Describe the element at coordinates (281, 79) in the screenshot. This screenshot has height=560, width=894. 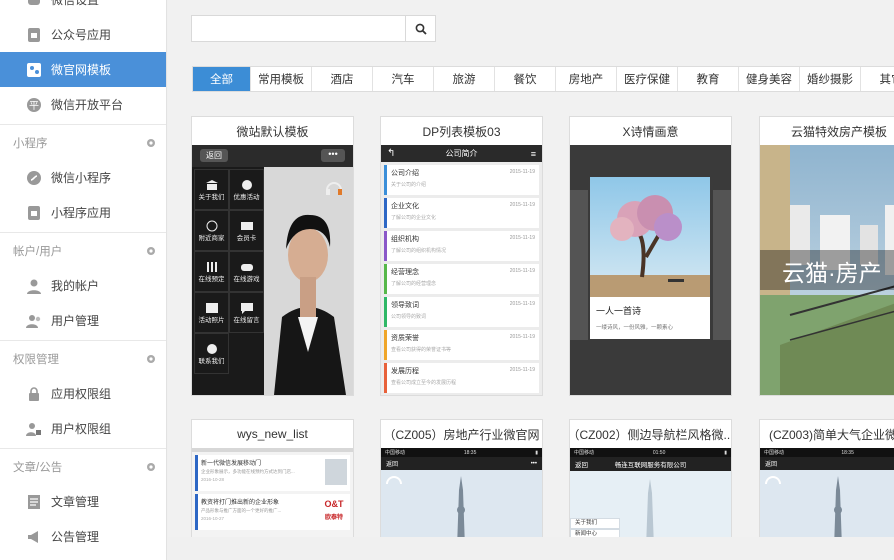
I see `tab-common: 常用模板` at that location.